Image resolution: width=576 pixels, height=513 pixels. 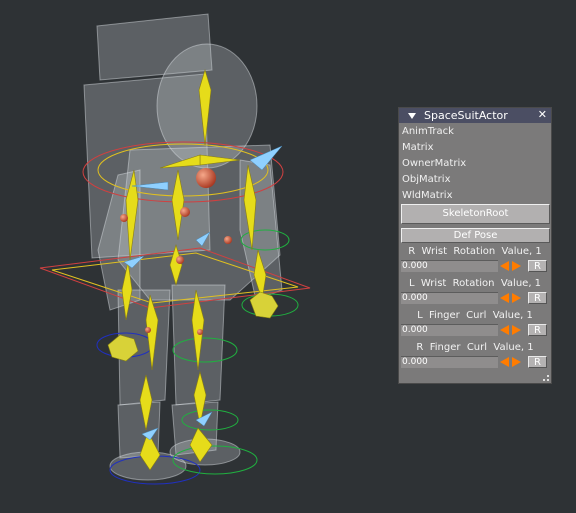 What do you see at coordinates (466, 115) in the screenshot?
I see `panel-title: SpaceSuitActor` at bounding box center [466, 115].